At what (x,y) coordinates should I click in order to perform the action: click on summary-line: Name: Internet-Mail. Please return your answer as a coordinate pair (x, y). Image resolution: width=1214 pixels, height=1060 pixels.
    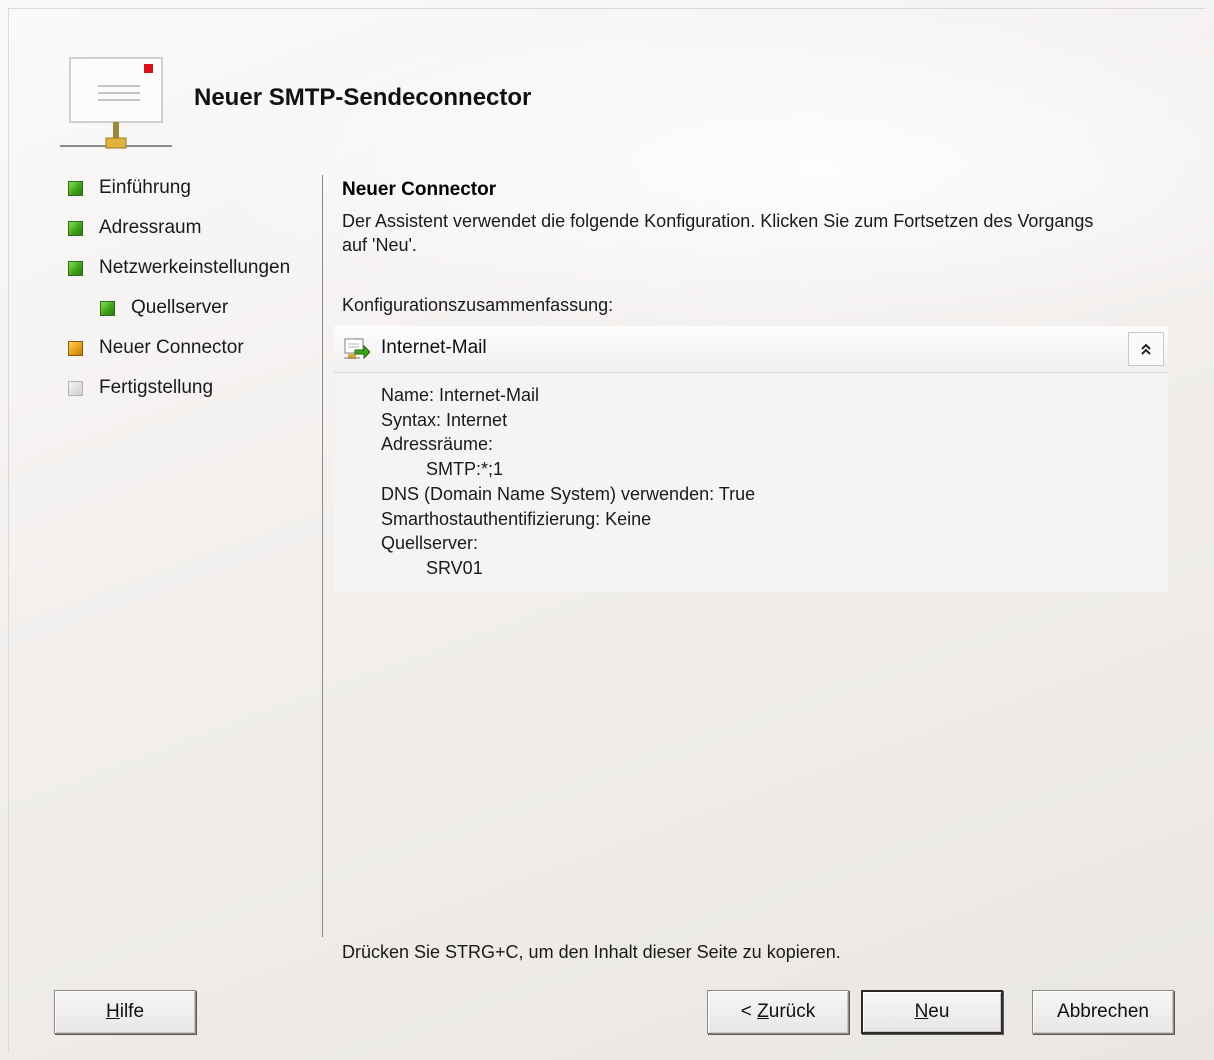
    Looking at the image, I should click on (460, 395).